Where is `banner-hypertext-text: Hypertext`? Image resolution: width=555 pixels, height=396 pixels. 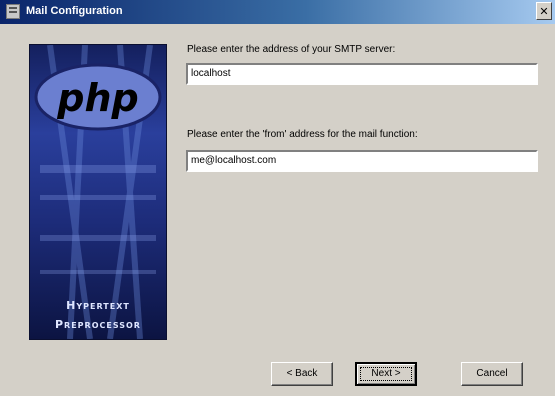
banner-hypertext-text: Hypertext is located at coordinates (98, 305).